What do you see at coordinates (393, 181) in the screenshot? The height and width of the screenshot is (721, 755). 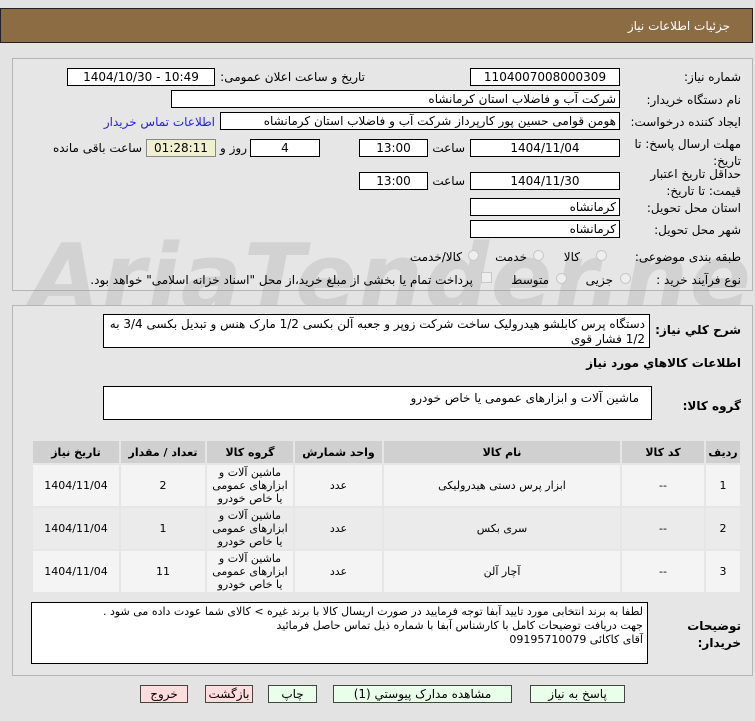 I see `validity-time-field: 13:00` at bounding box center [393, 181].